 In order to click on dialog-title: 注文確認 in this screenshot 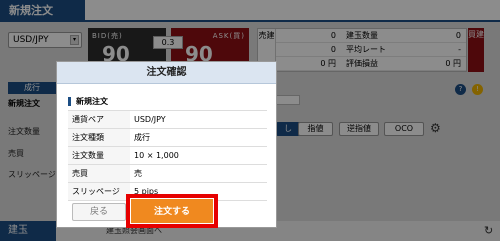, I will do `click(166, 73)`.